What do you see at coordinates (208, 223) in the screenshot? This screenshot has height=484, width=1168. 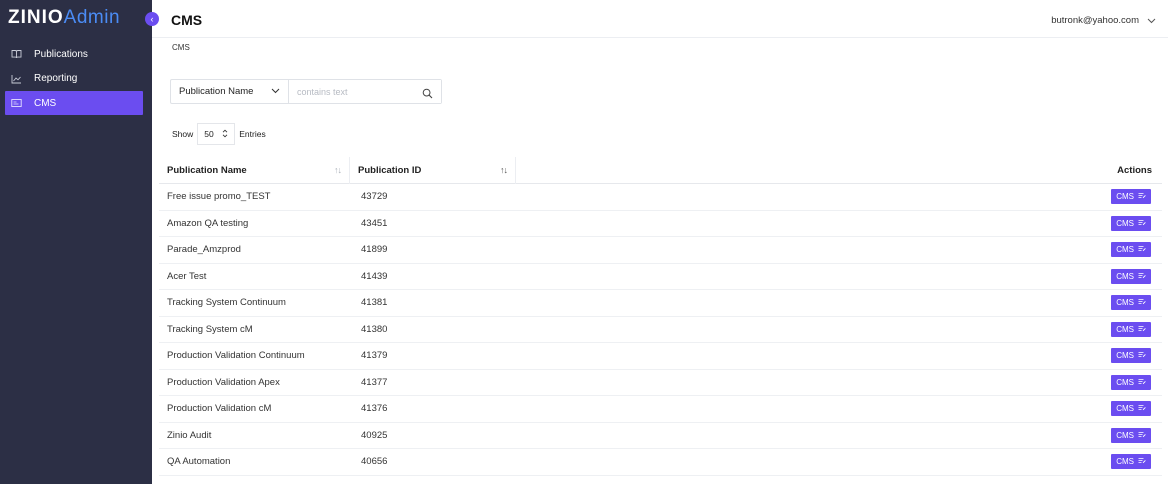 I see `publication-name-cell: Amazon QA testing` at bounding box center [208, 223].